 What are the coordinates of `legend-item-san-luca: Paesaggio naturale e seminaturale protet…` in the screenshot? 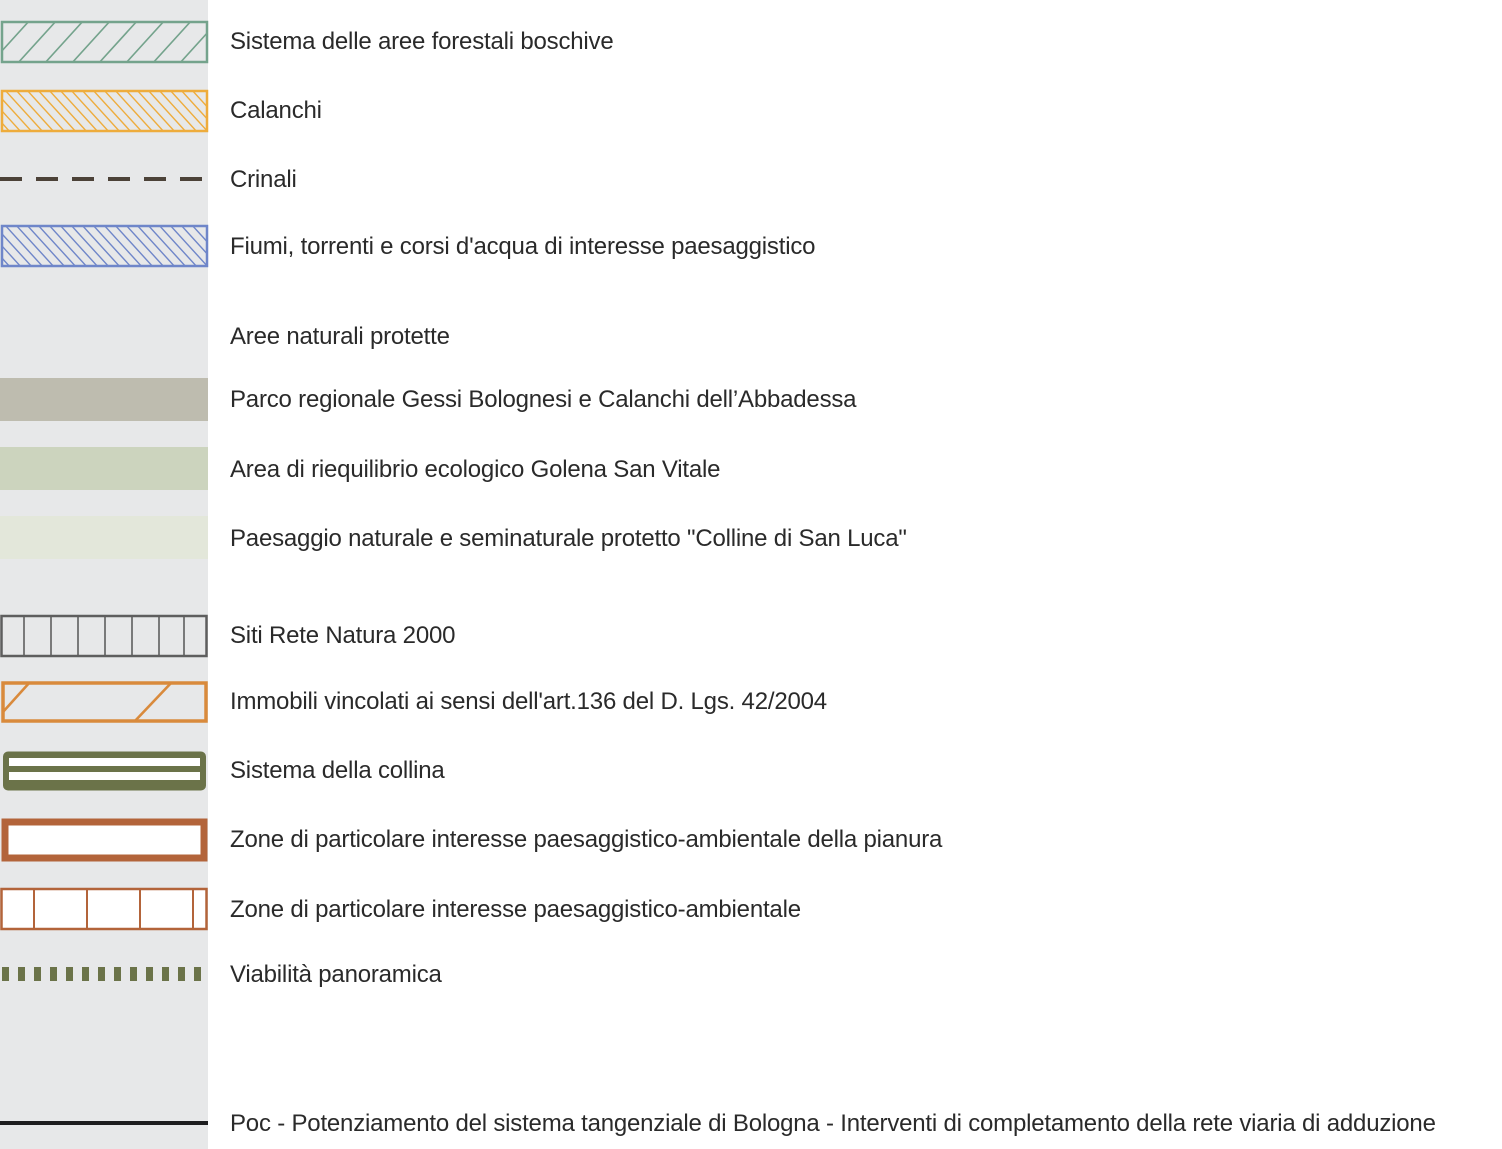 It's located at (751, 538).